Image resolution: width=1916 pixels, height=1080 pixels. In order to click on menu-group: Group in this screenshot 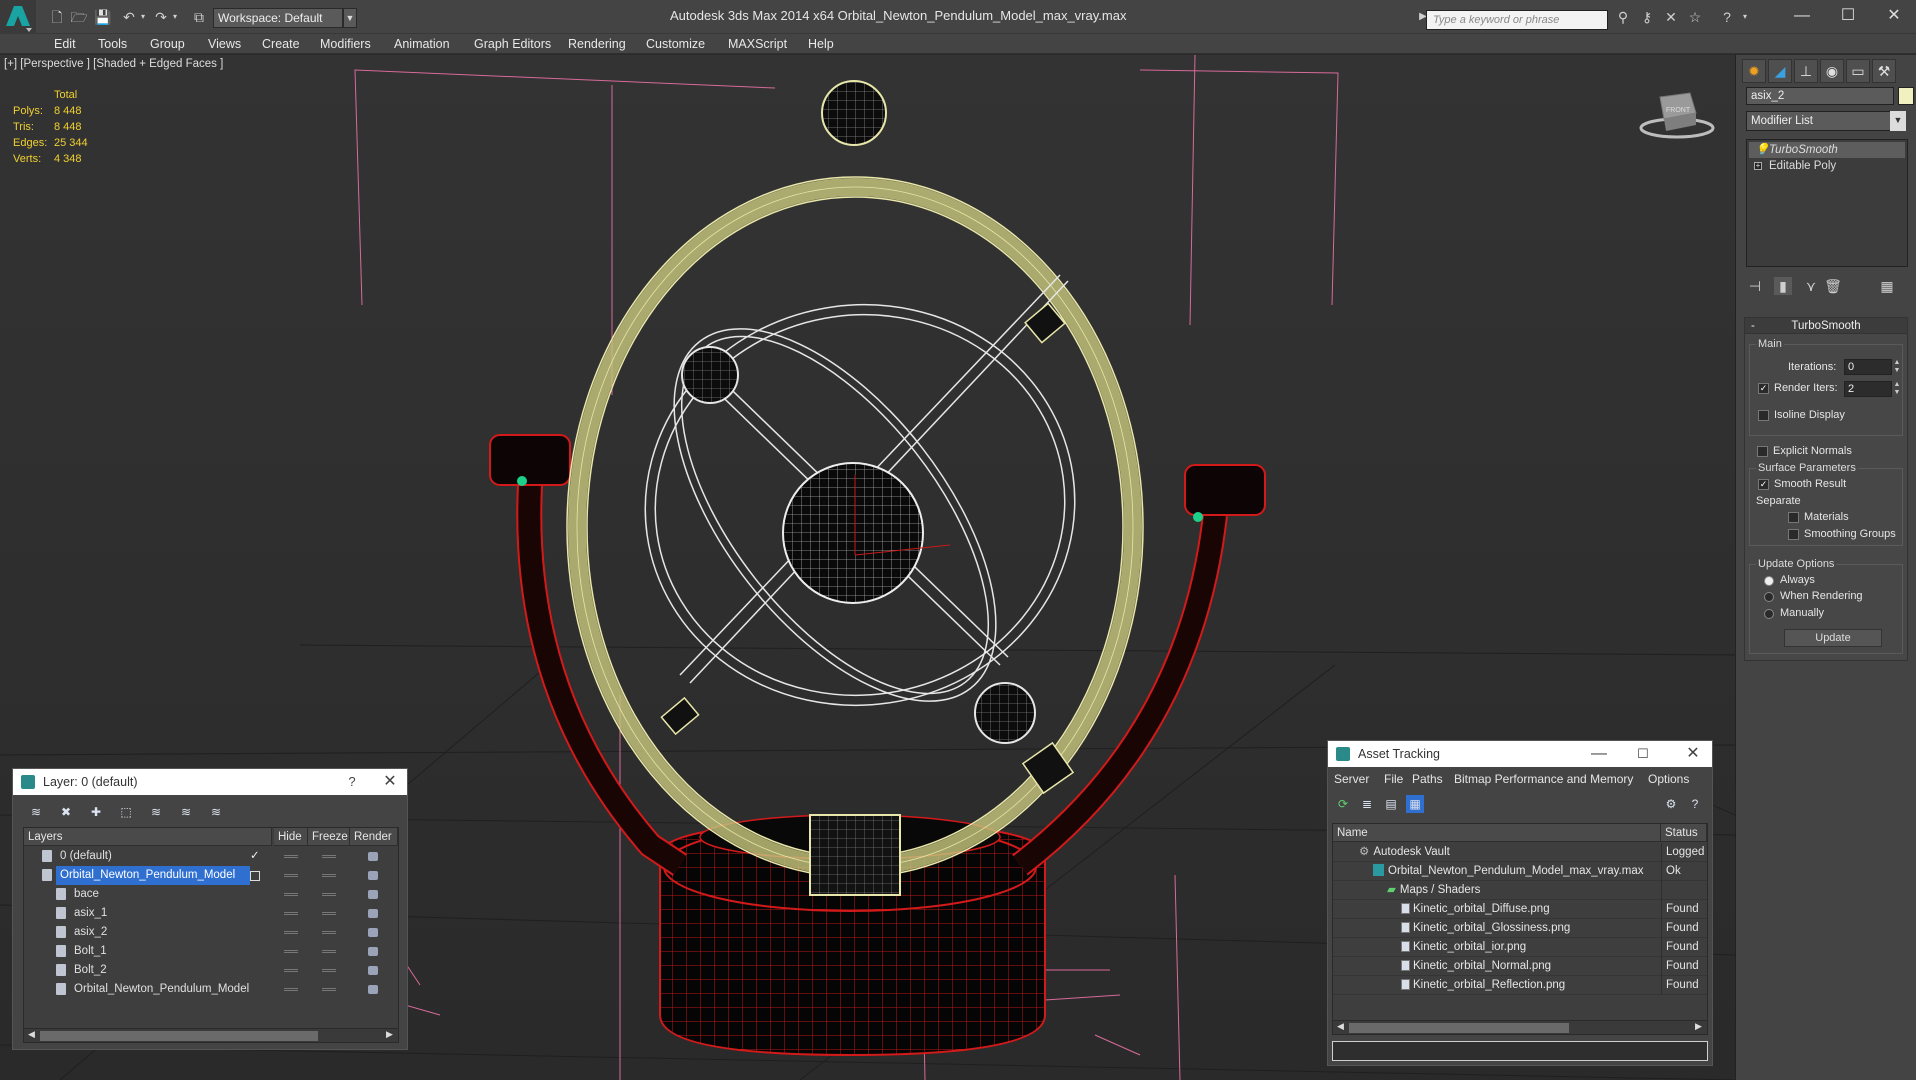, I will do `click(167, 44)`.